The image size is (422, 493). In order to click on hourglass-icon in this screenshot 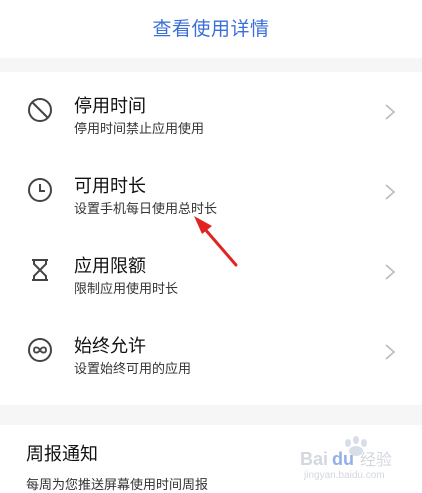, I will do `click(40, 270)`.